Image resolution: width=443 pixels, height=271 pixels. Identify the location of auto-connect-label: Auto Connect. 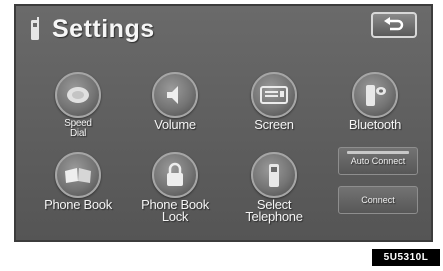
(378, 161).